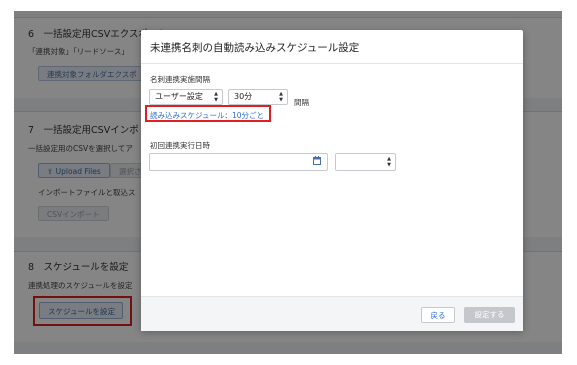 This screenshot has height=365, width=577. What do you see at coordinates (258, 97) in the screenshot?
I see `interval-value-select: 30分 ▲ ▼` at bounding box center [258, 97].